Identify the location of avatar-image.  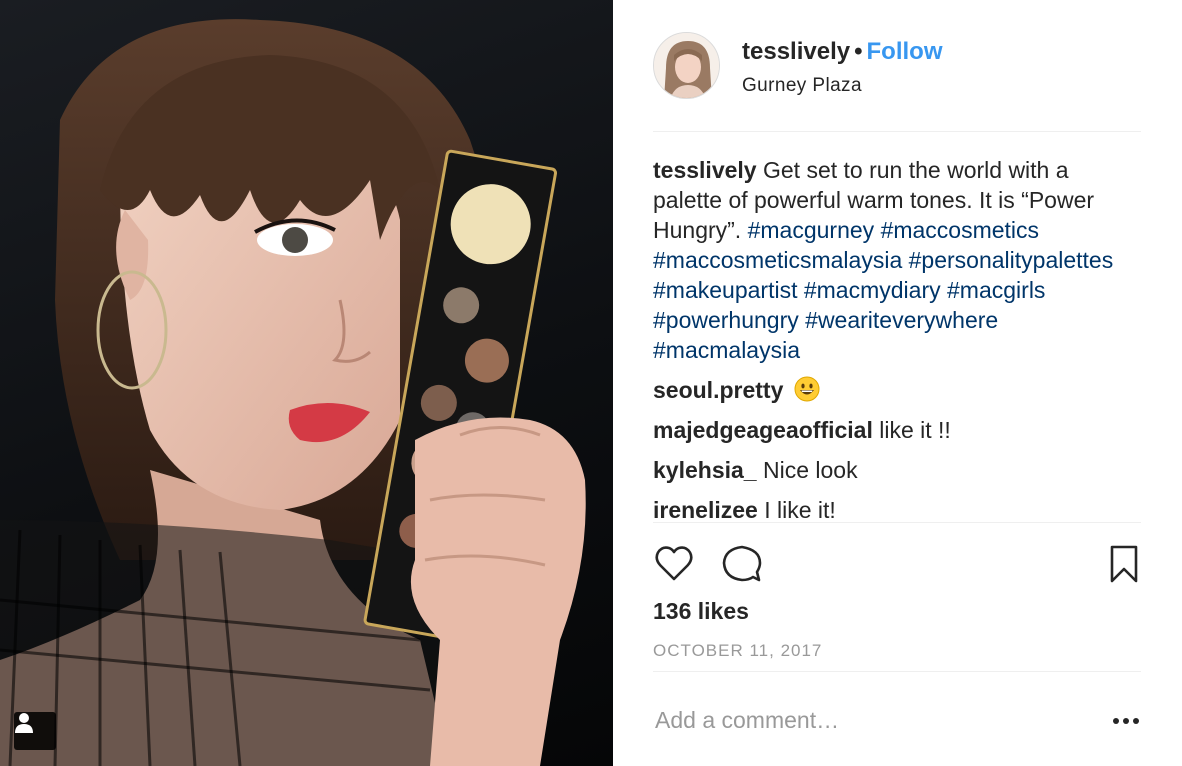
(686, 65).